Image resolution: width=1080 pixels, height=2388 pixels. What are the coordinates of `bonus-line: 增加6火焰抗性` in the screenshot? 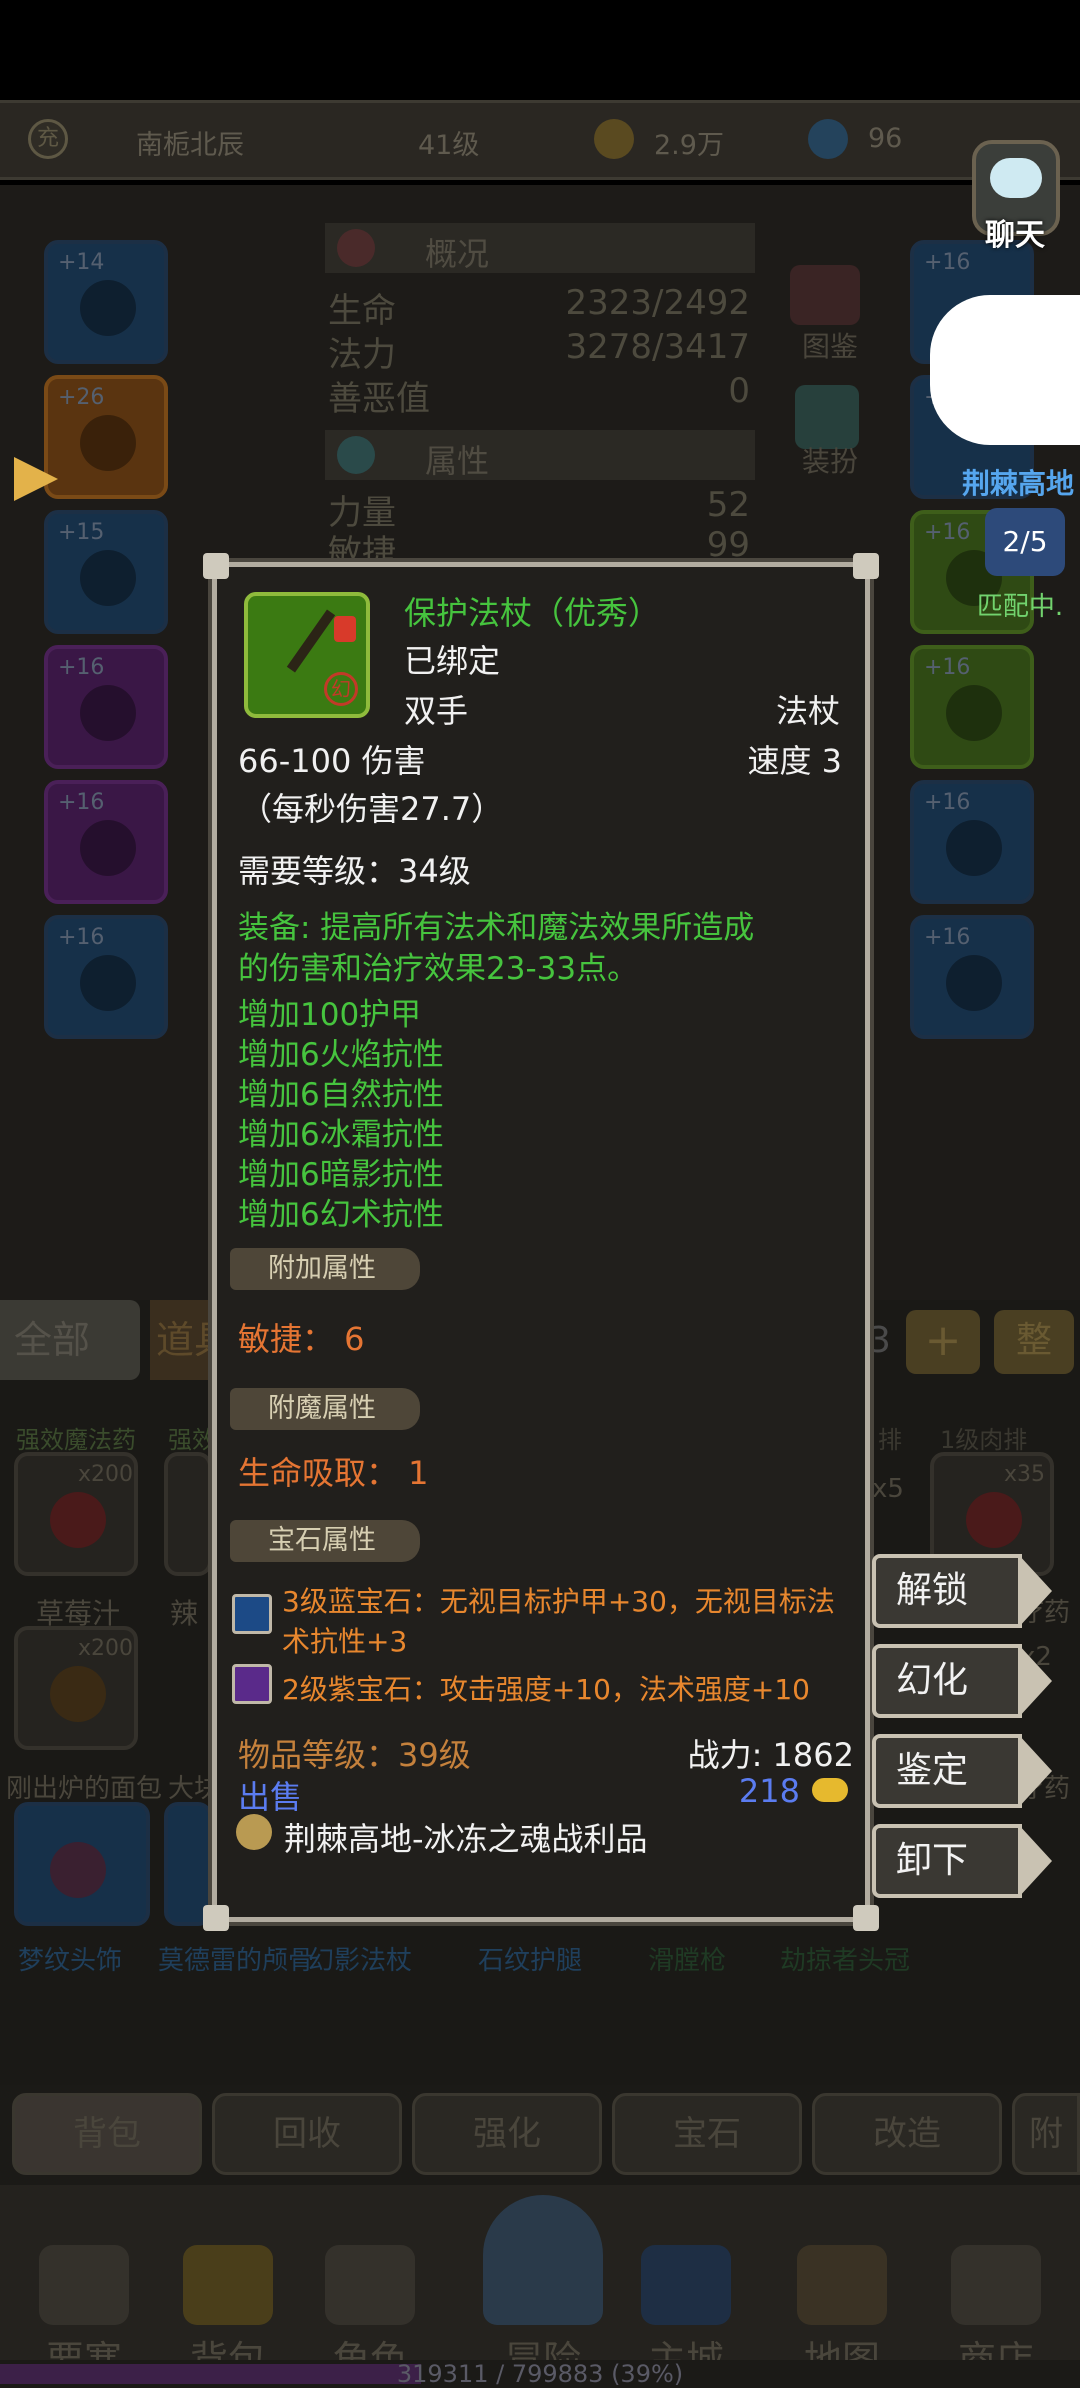 It's located at (341, 1055).